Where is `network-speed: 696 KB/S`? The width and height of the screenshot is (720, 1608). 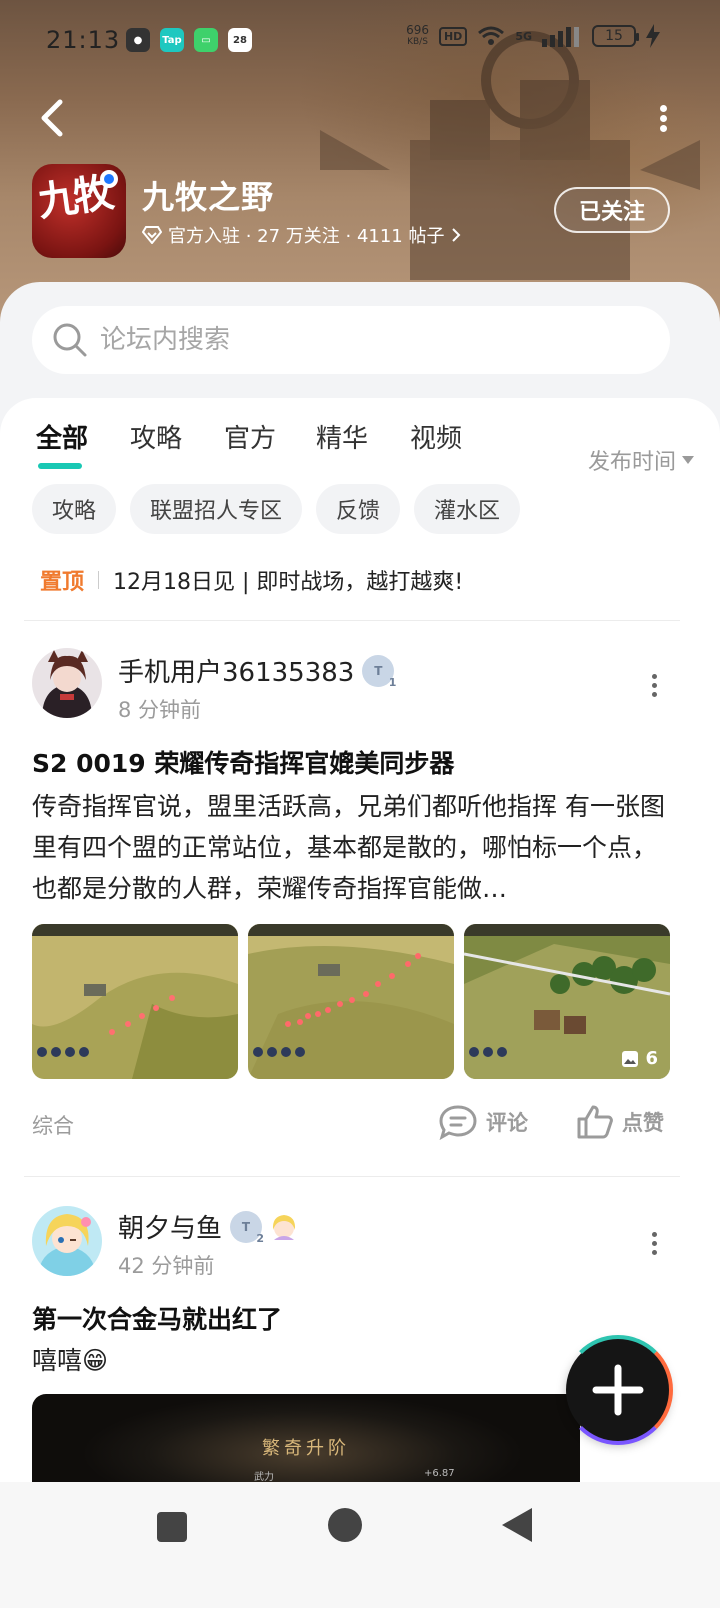 network-speed: 696 KB/S is located at coordinates (417, 36).